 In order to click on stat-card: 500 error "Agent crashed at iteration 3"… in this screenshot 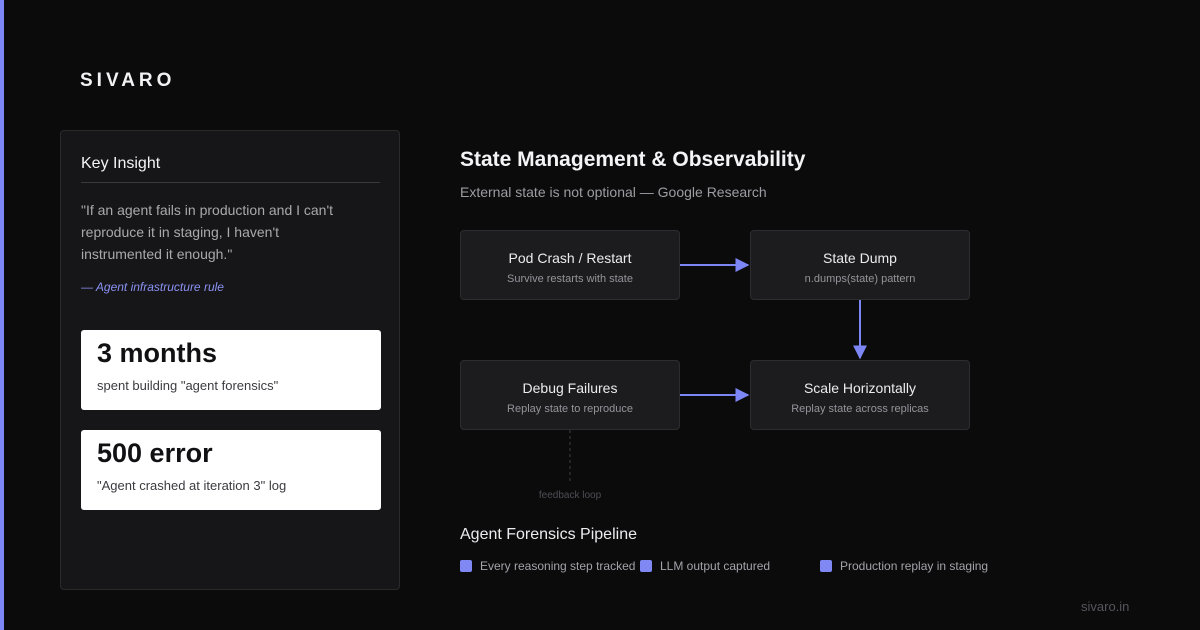, I will do `click(231, 470)`.